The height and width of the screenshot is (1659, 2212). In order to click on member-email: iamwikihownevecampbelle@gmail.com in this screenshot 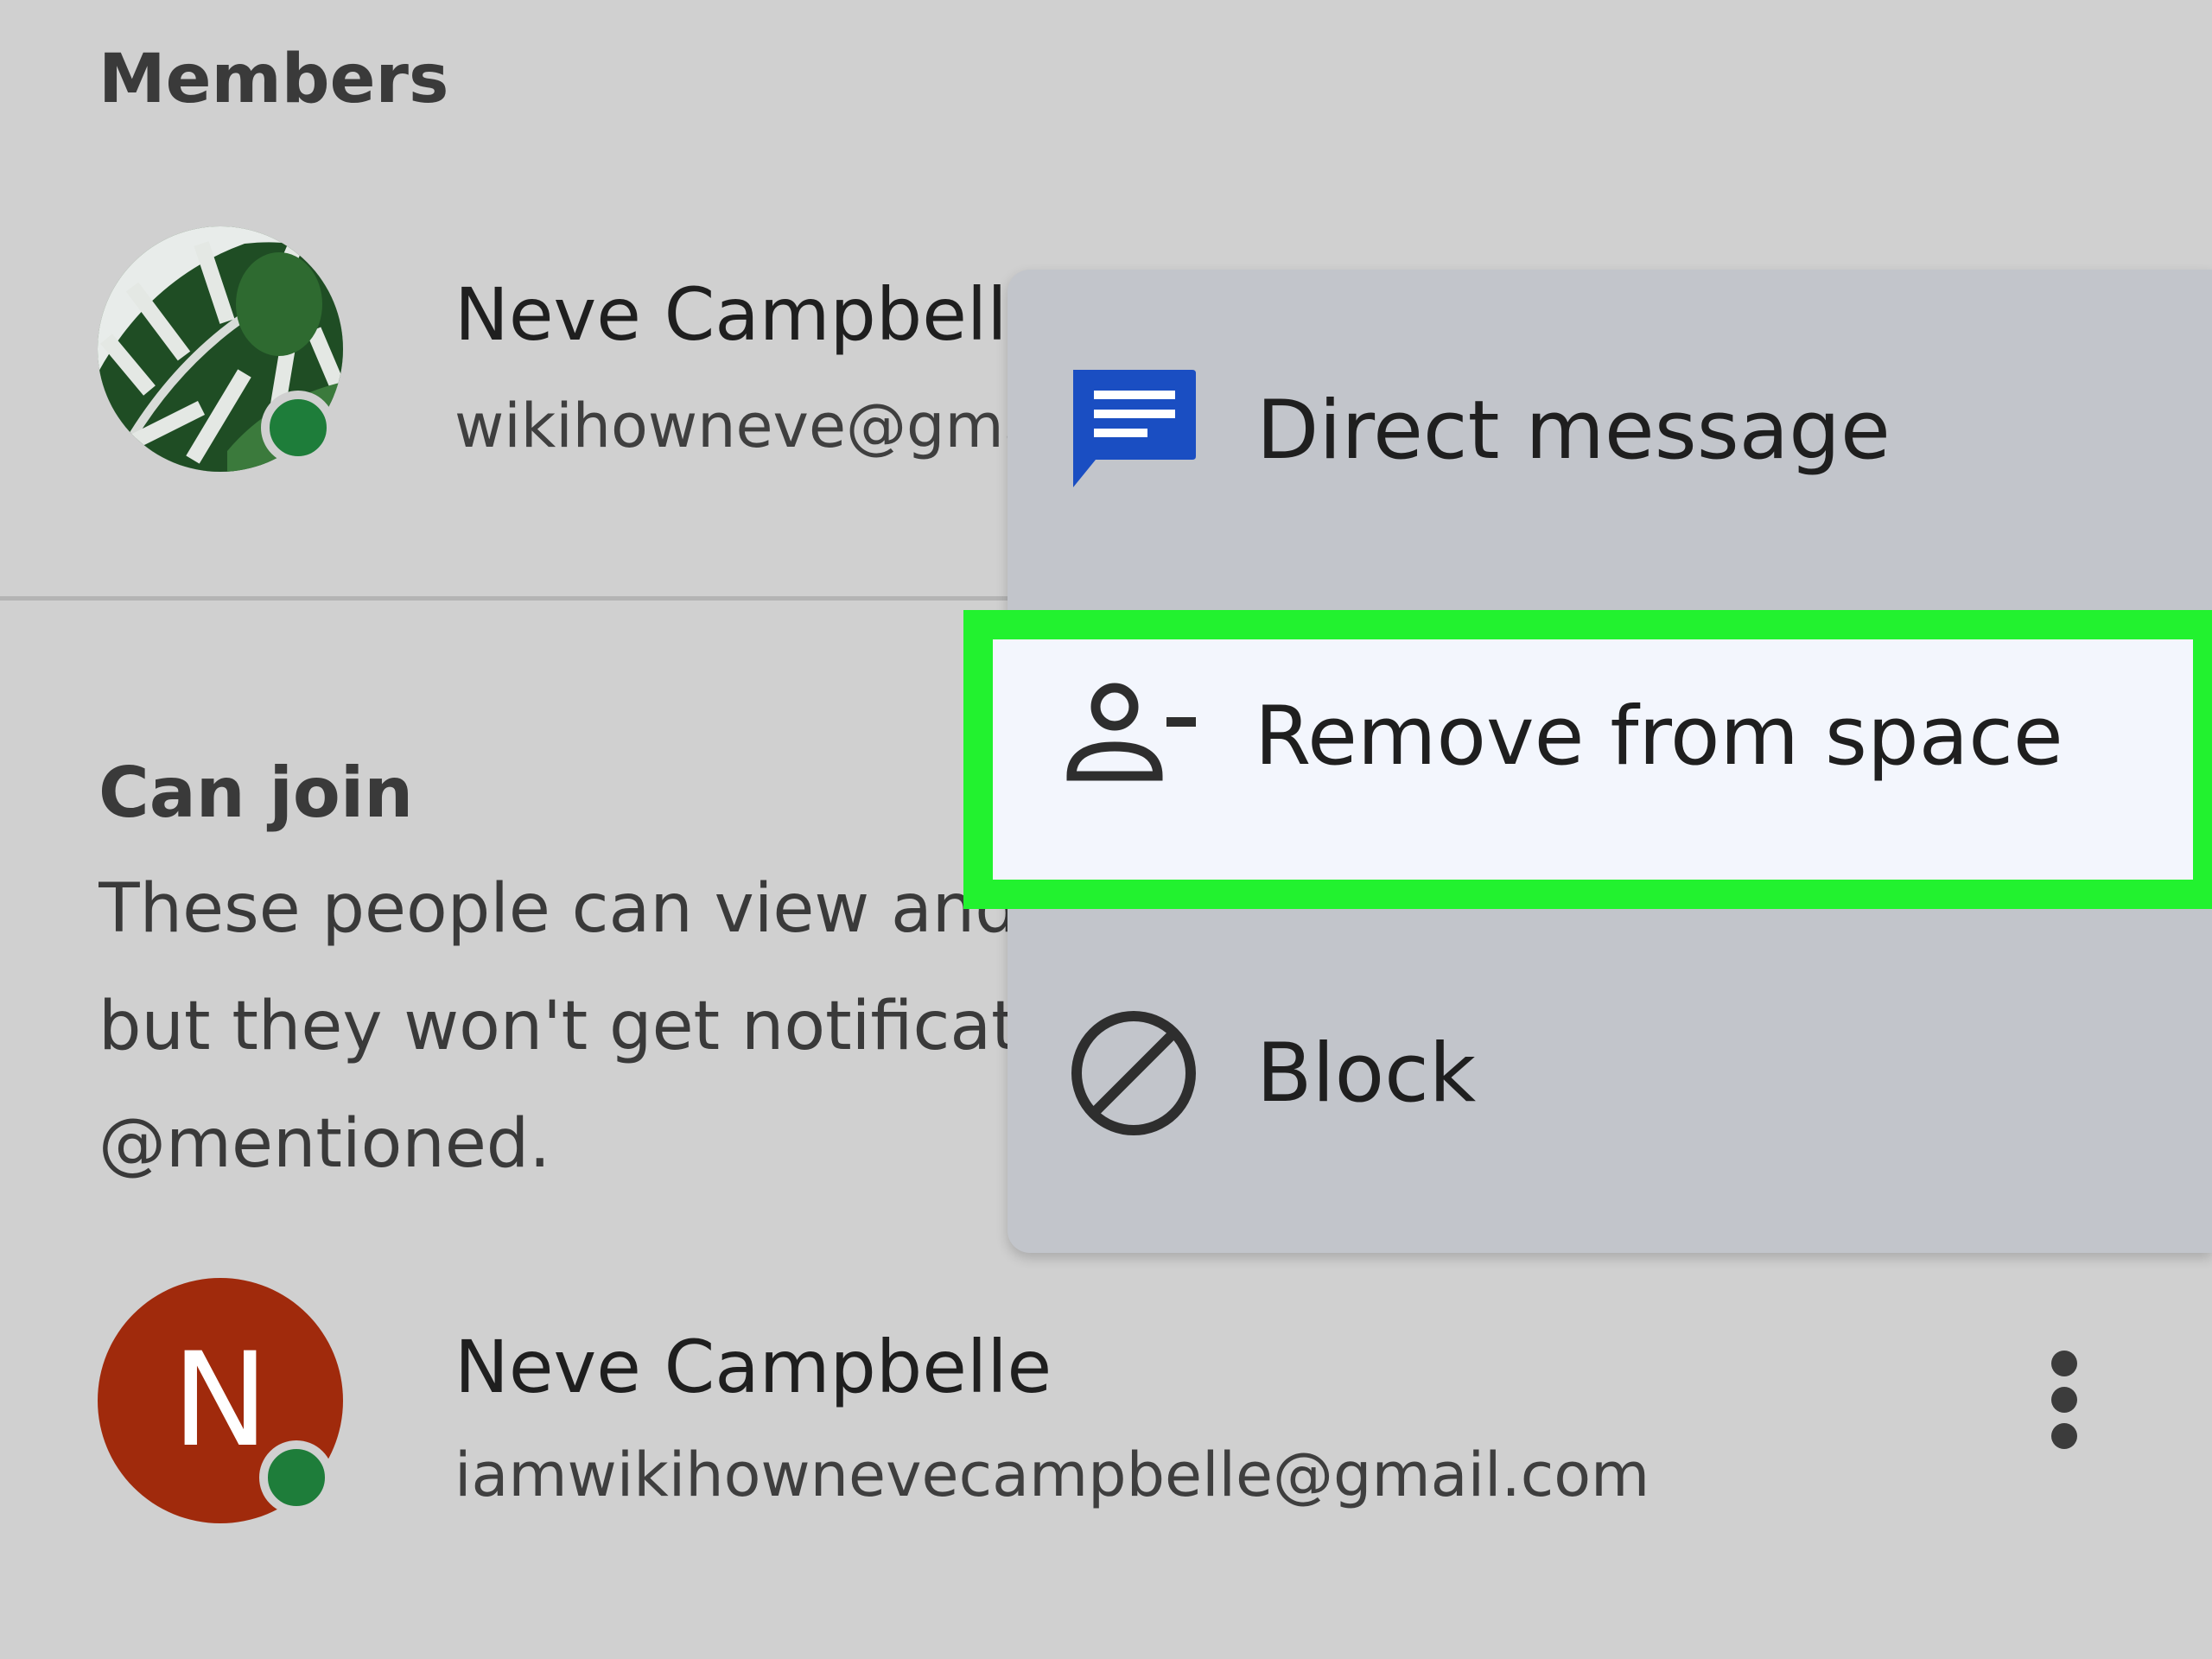, I will do `click(1052, 1475)`.